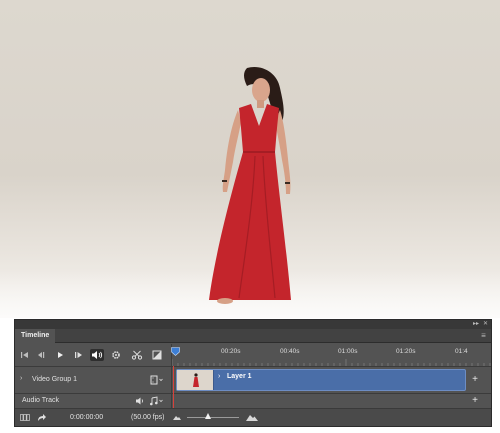  Describe the element at coordinates (97, 355) in the screenshot. I see `audio-icon` at that location.